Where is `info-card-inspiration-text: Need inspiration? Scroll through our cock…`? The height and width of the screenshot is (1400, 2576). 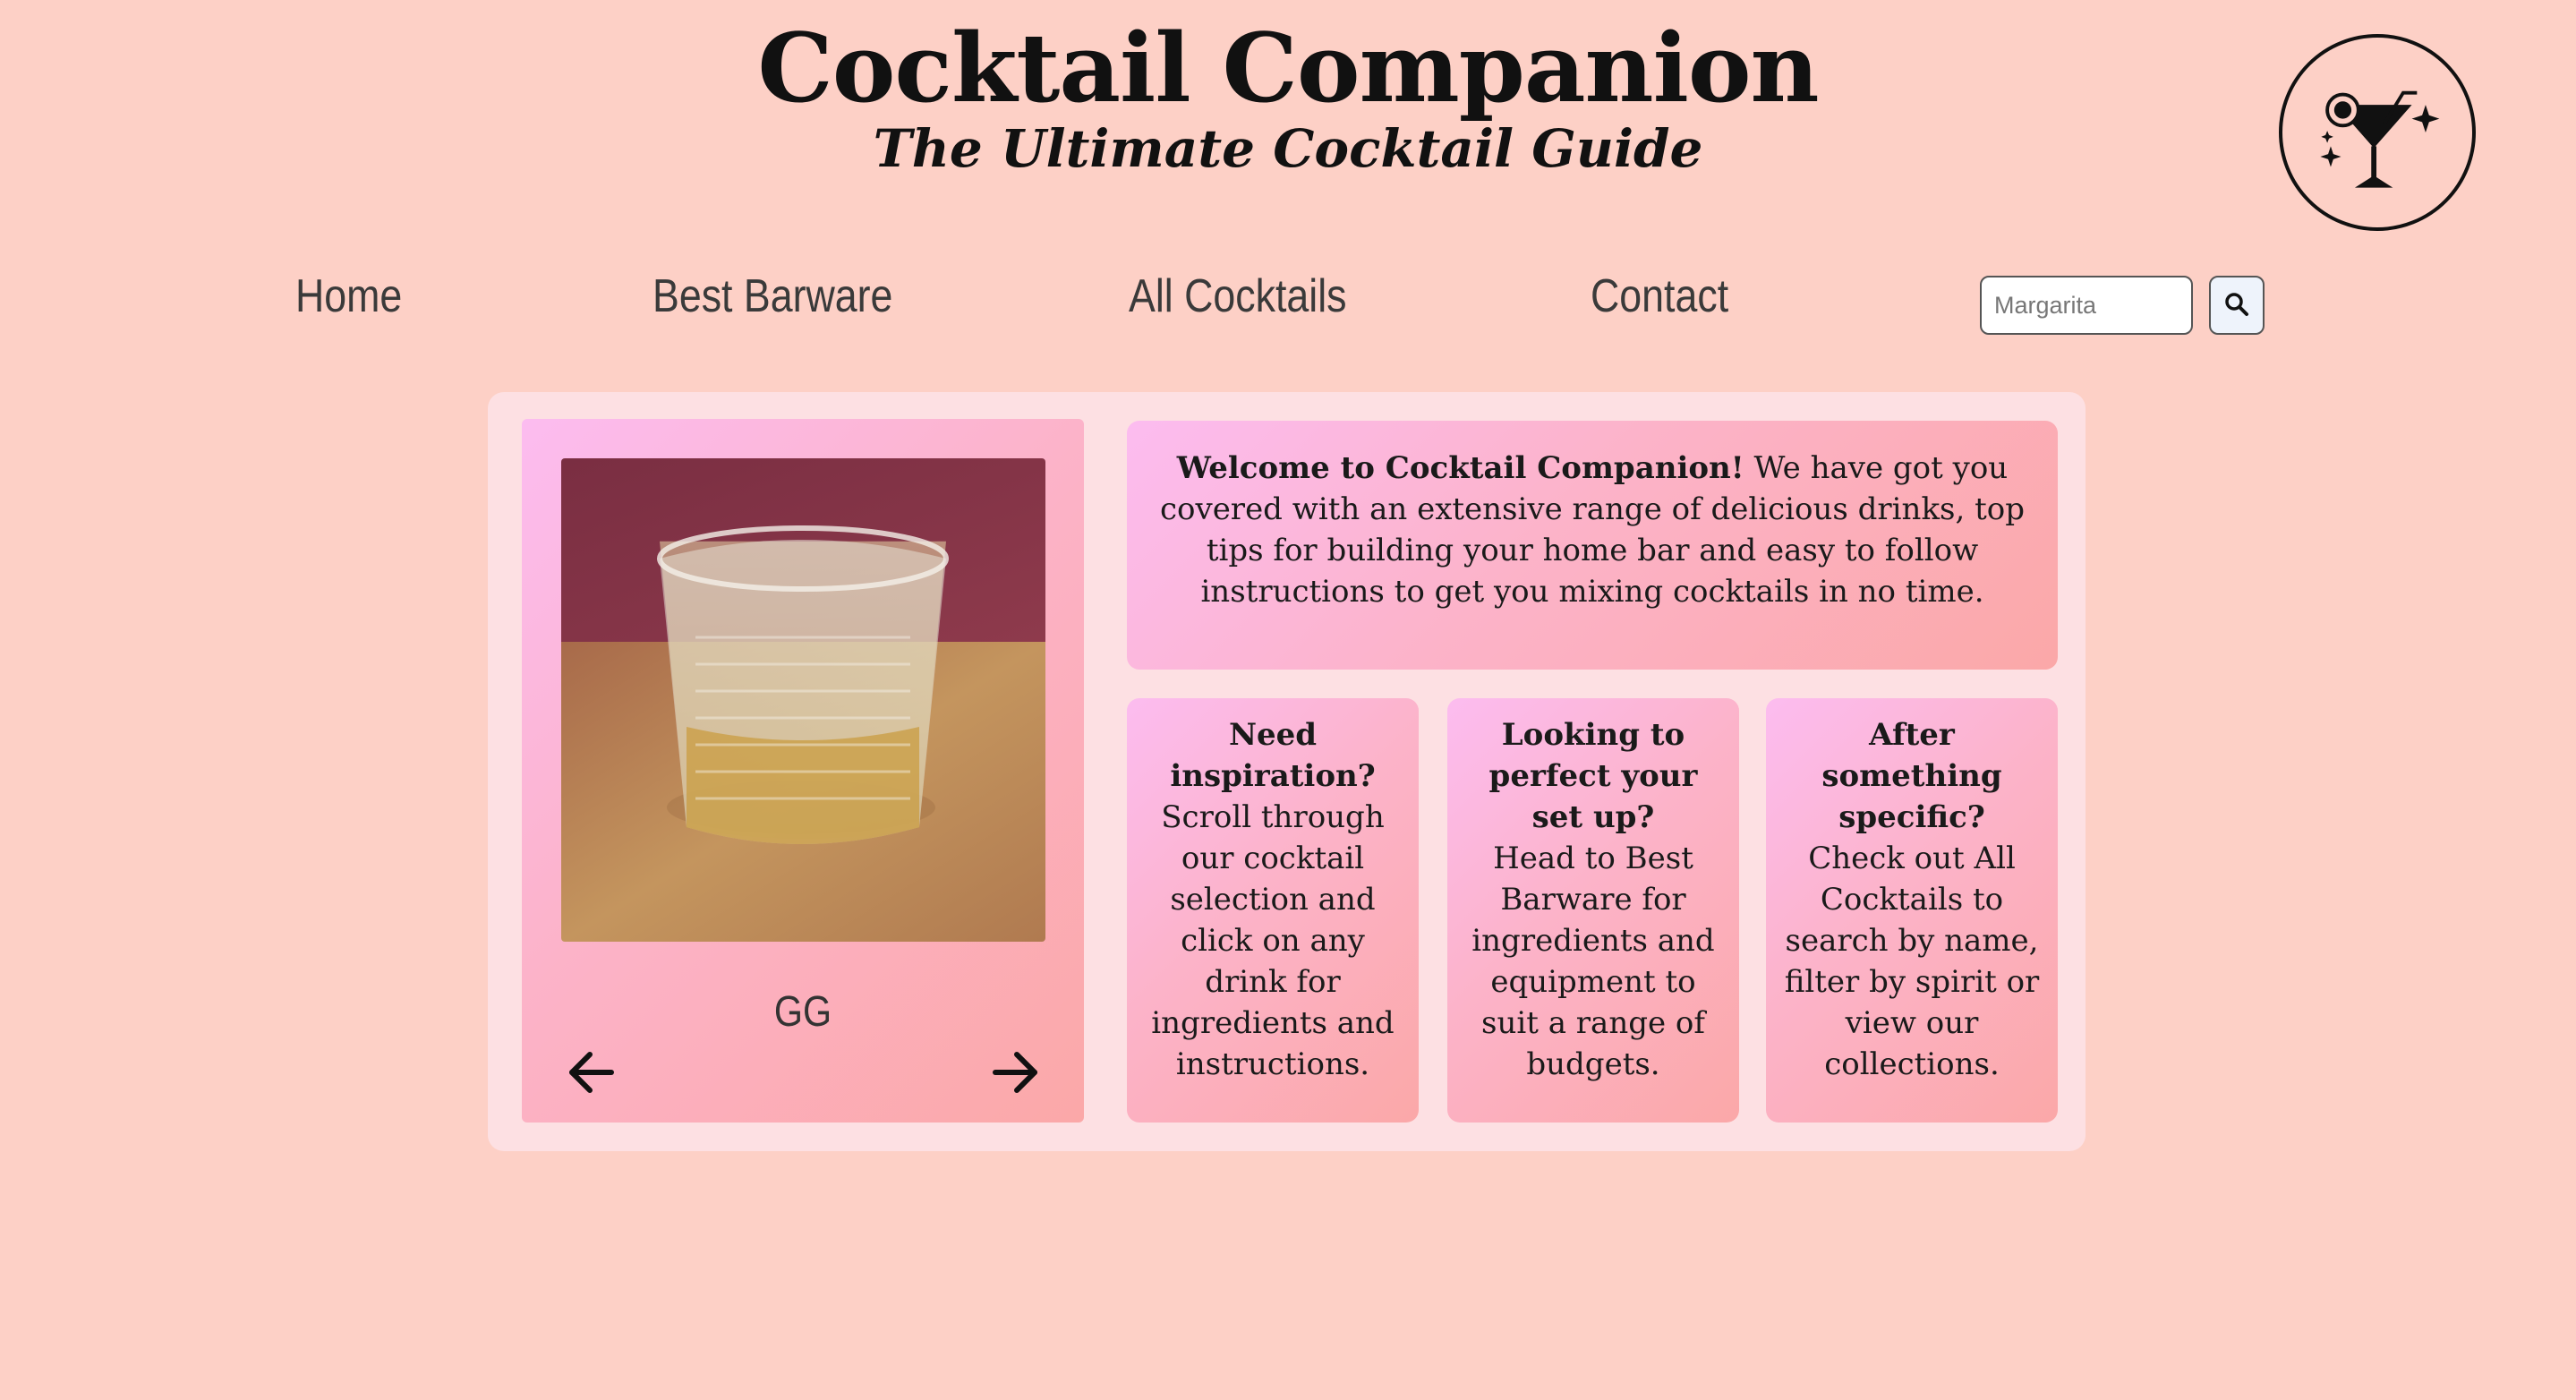 info-card-inspiration-text: Need inspiration? Scroll through our cock… is located at coordinates (1272, 900).